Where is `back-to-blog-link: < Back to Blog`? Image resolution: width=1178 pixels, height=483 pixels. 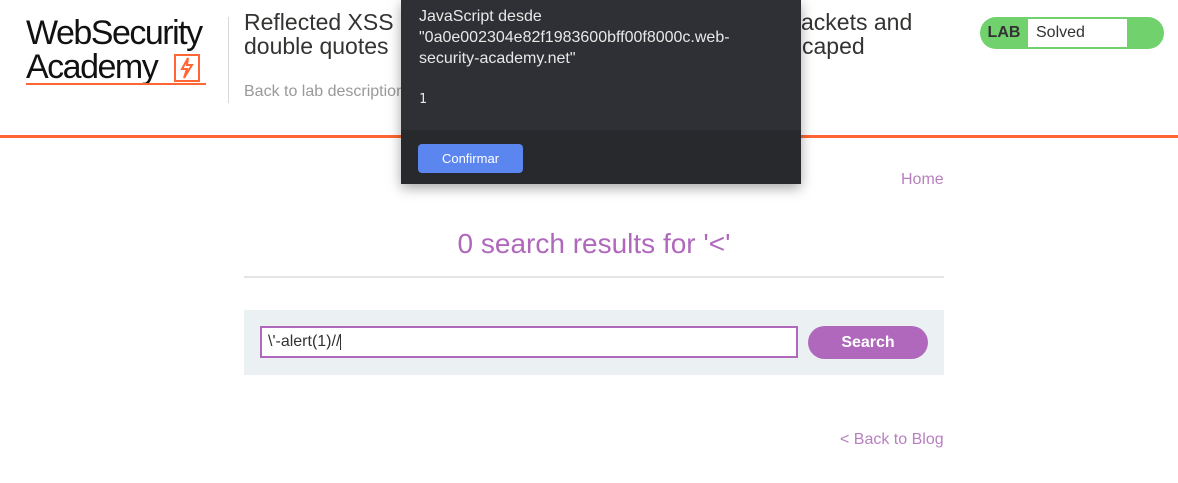
back-to-blog-link: < Back to Blog is located at coordinates (892, 440).